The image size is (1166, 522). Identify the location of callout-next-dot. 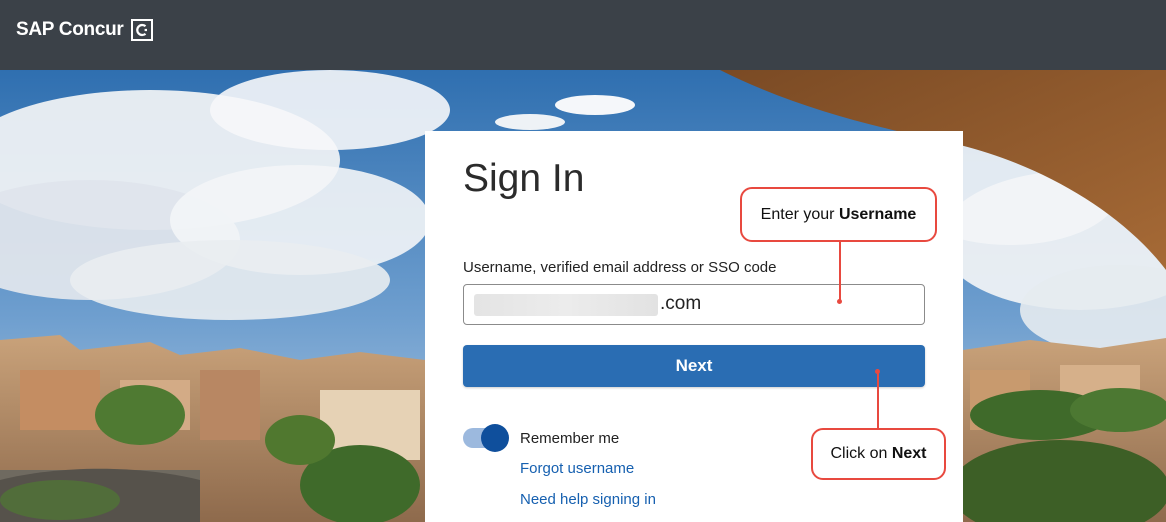
(877, 371).